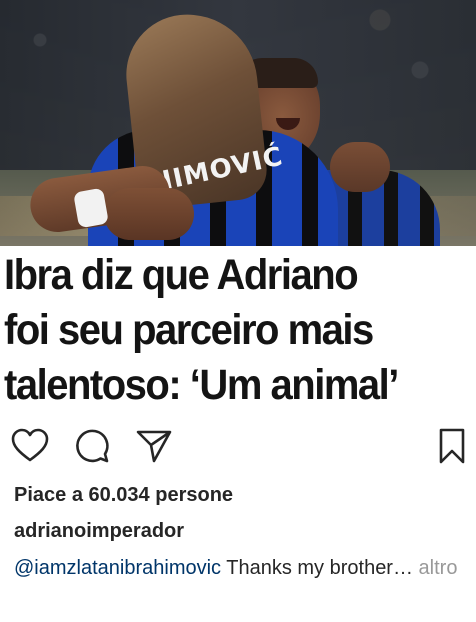  I want to click on likes-count: Piace a 60.034 persone, so click(123, 495).